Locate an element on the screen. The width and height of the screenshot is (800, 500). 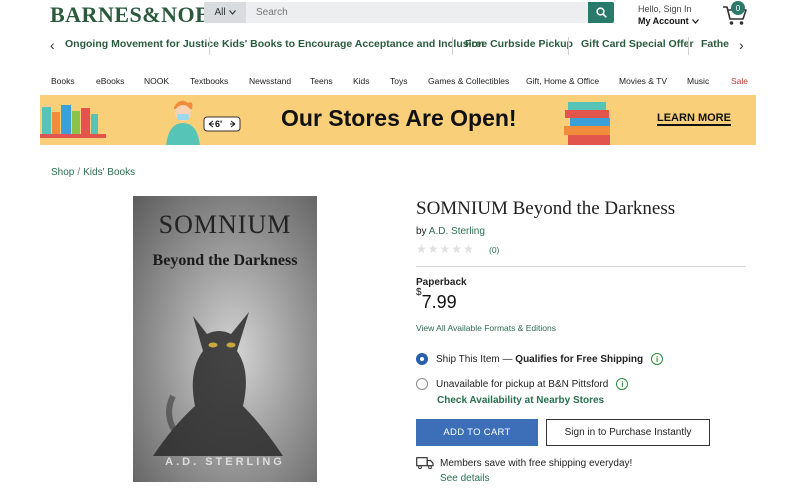
search-scope-dropdown: All is located at coordinates (225, 12).